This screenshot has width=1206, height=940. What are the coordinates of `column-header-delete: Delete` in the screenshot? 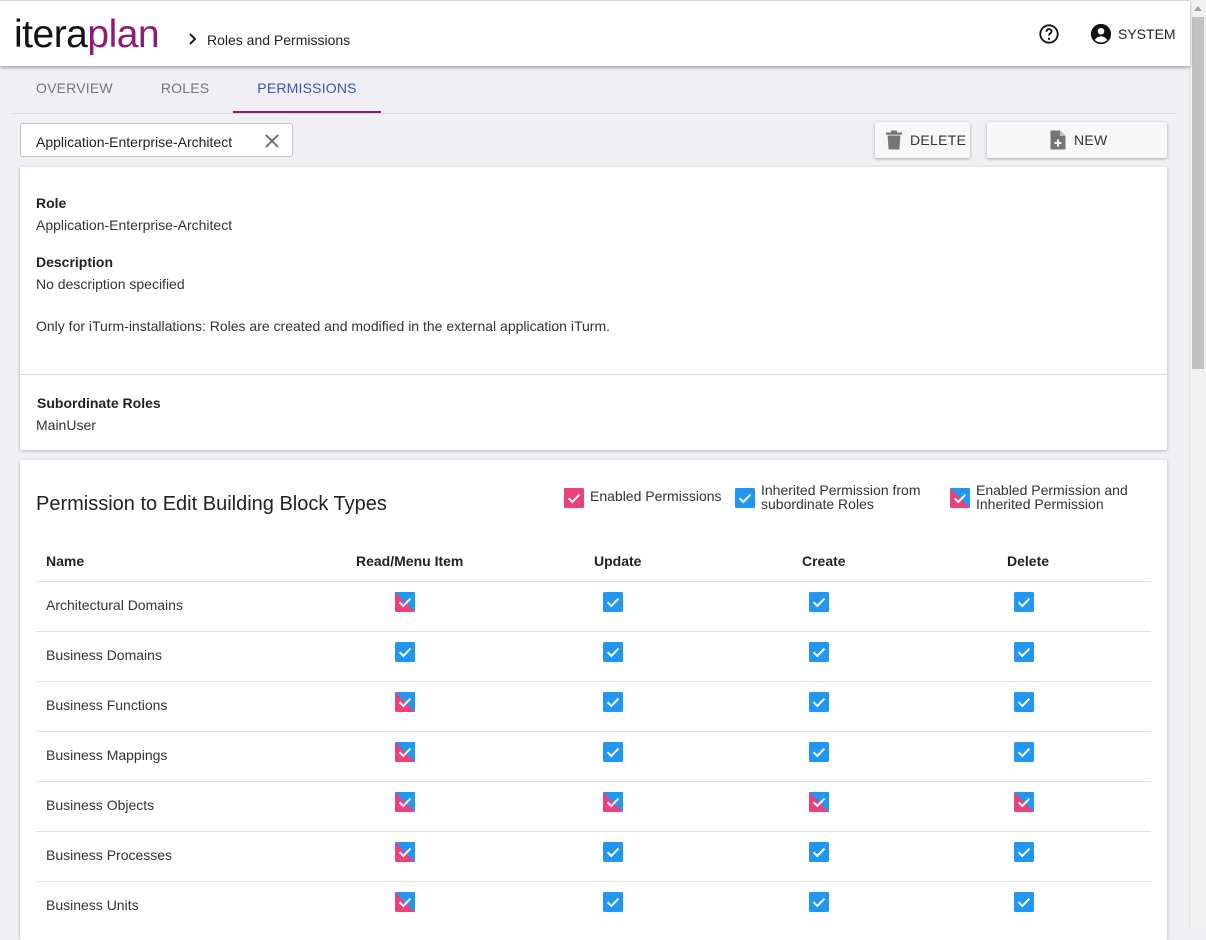 It's located at (1028, 561).